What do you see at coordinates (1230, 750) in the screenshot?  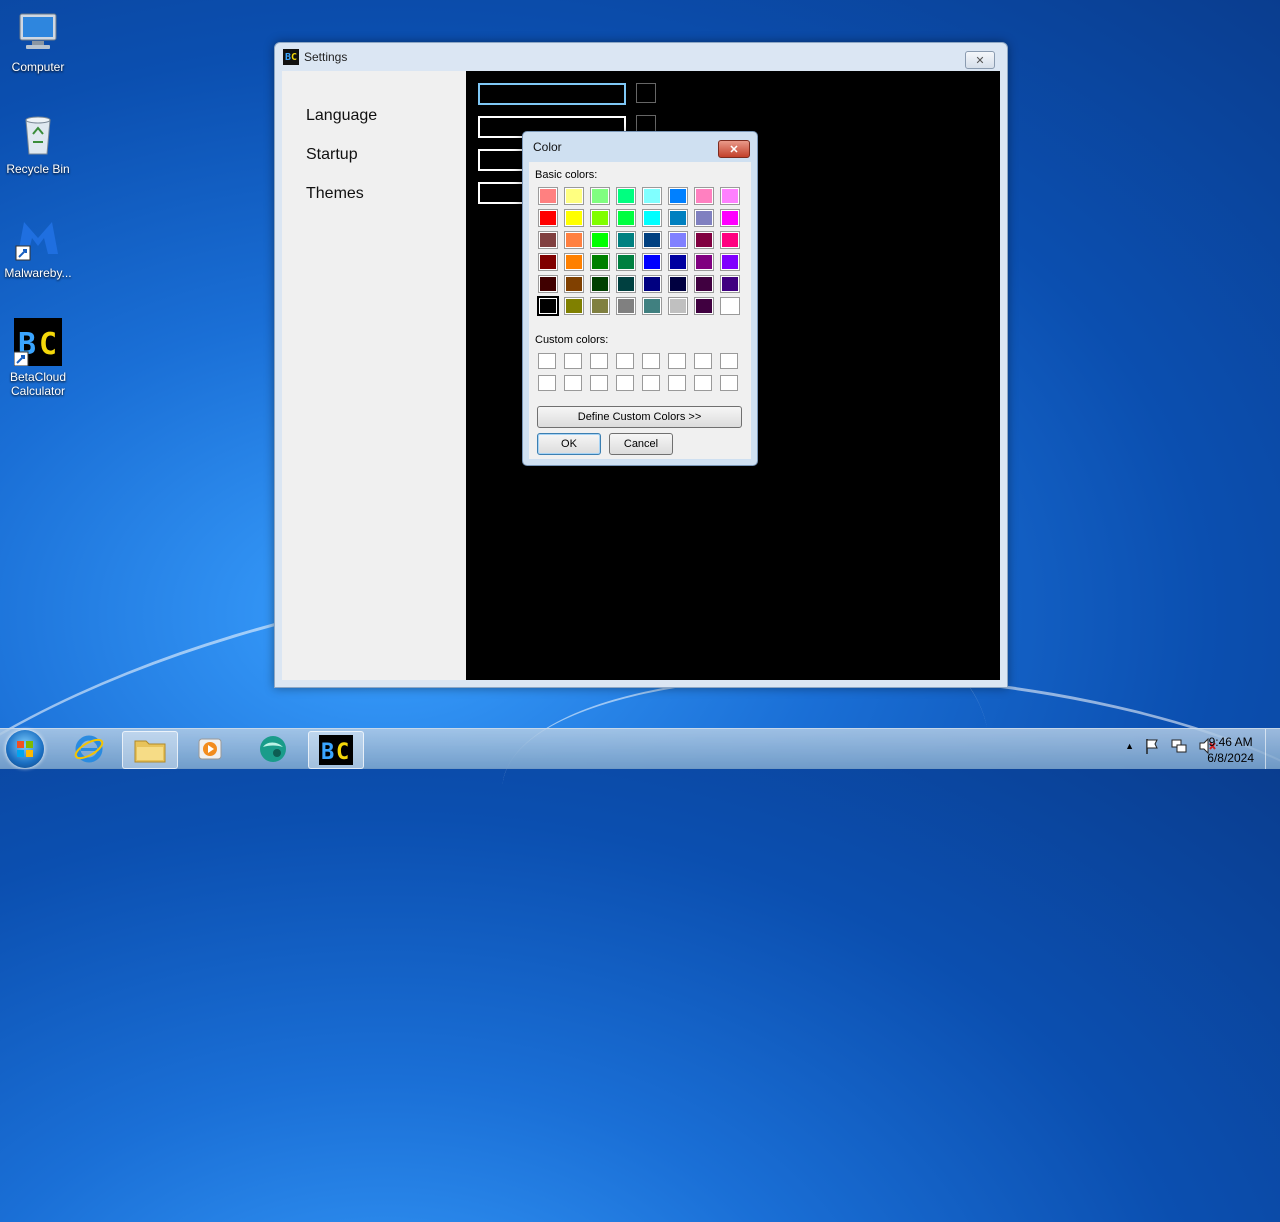 I see `taskbar-clock: 9:46 AM 6/8/2024` at bounding box center [1230, 750].